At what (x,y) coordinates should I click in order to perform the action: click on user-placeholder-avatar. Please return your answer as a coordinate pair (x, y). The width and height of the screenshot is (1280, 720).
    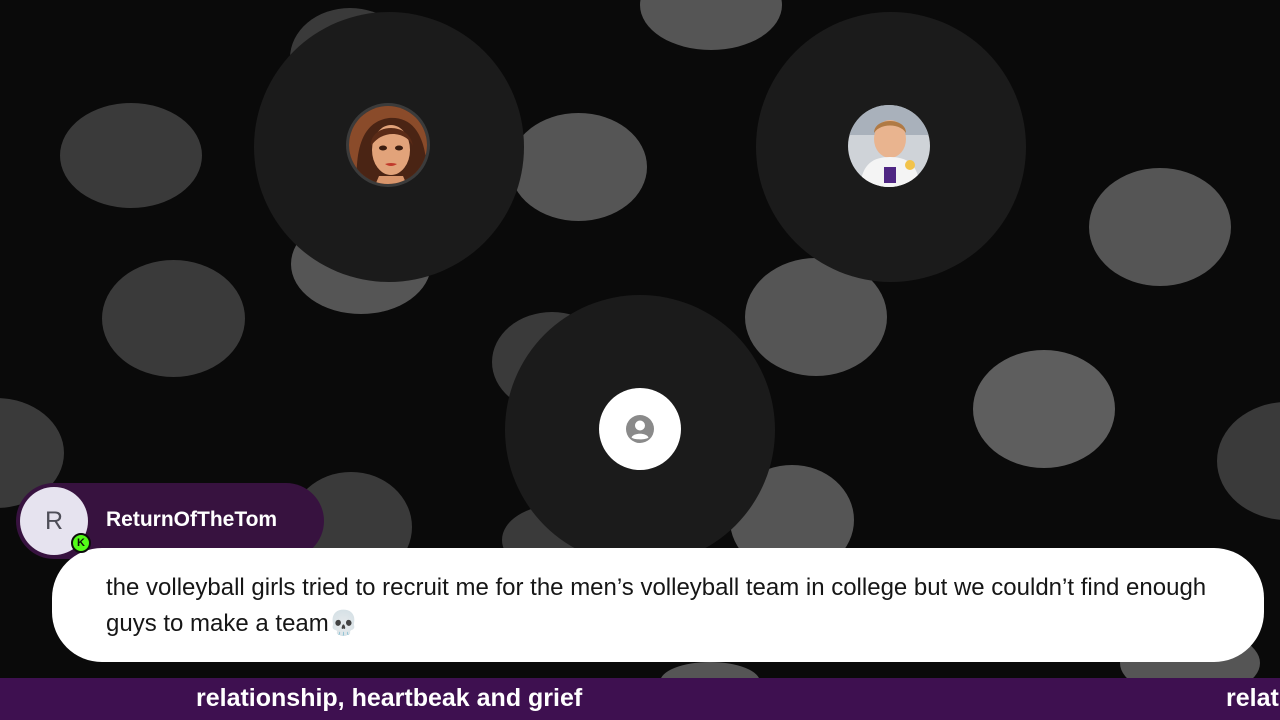
    Looking at the image, I should click on (640, 429).